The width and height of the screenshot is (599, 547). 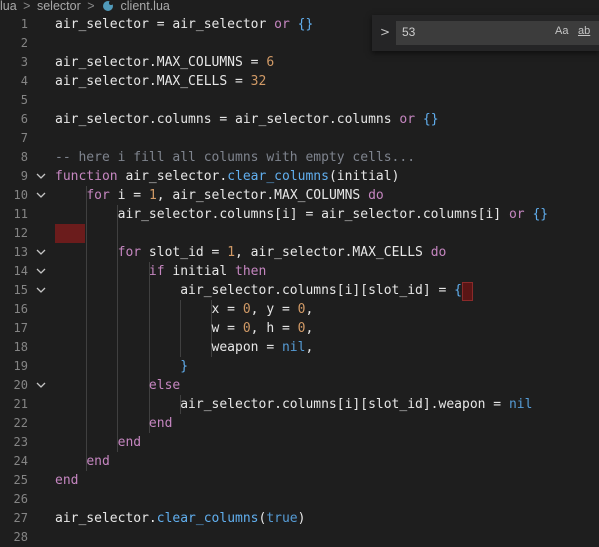 What do you see at coordinates (299, 62) in the screenshot?
I see `code-line: 3 air_selector.MAX_COLUMNS = 6` at bounding box center [299, 62].